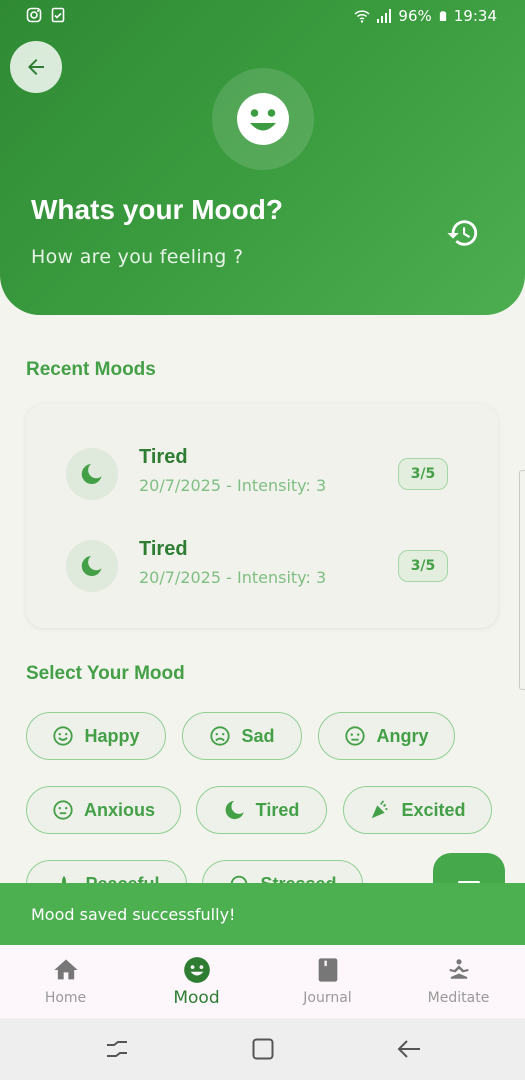 The width and height of the screenshot is (525, 1080). I want to click on page-subtitle: How are you feeling ?, so click(137, 257).